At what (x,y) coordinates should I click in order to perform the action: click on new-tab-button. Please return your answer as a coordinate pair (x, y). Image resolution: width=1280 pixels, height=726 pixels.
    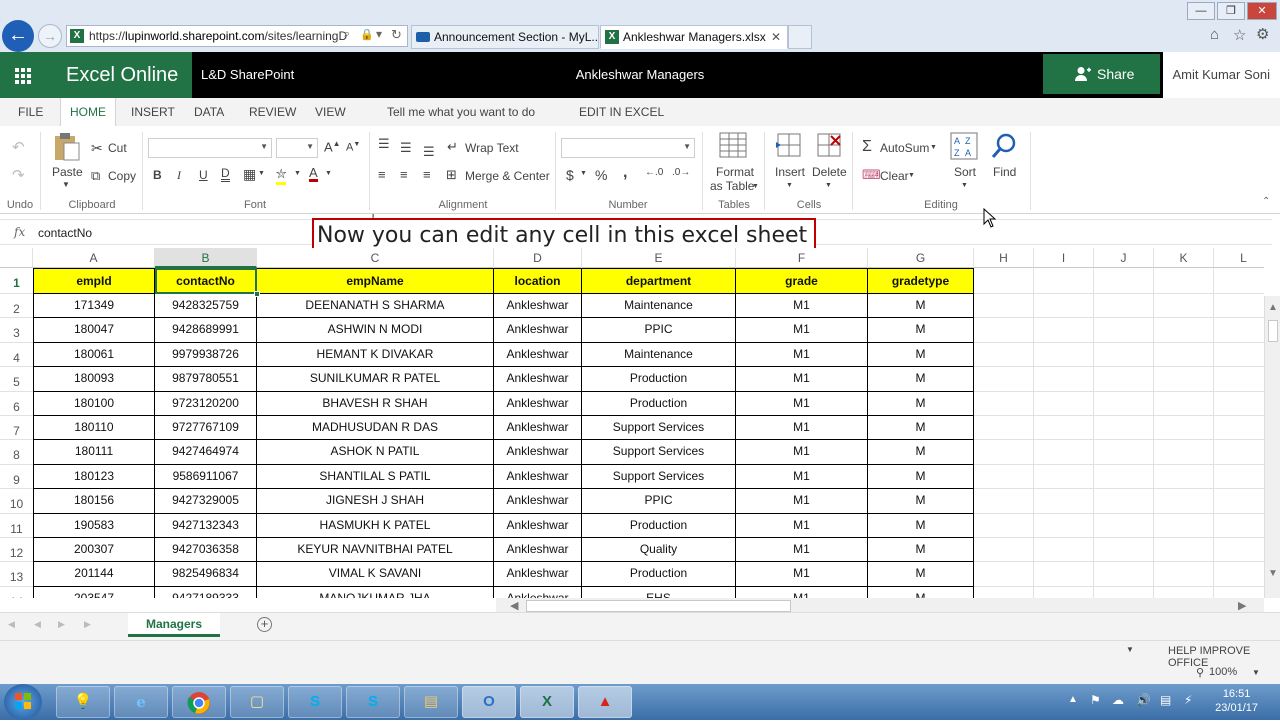
    Looking at the image, I should click on (800, 37).